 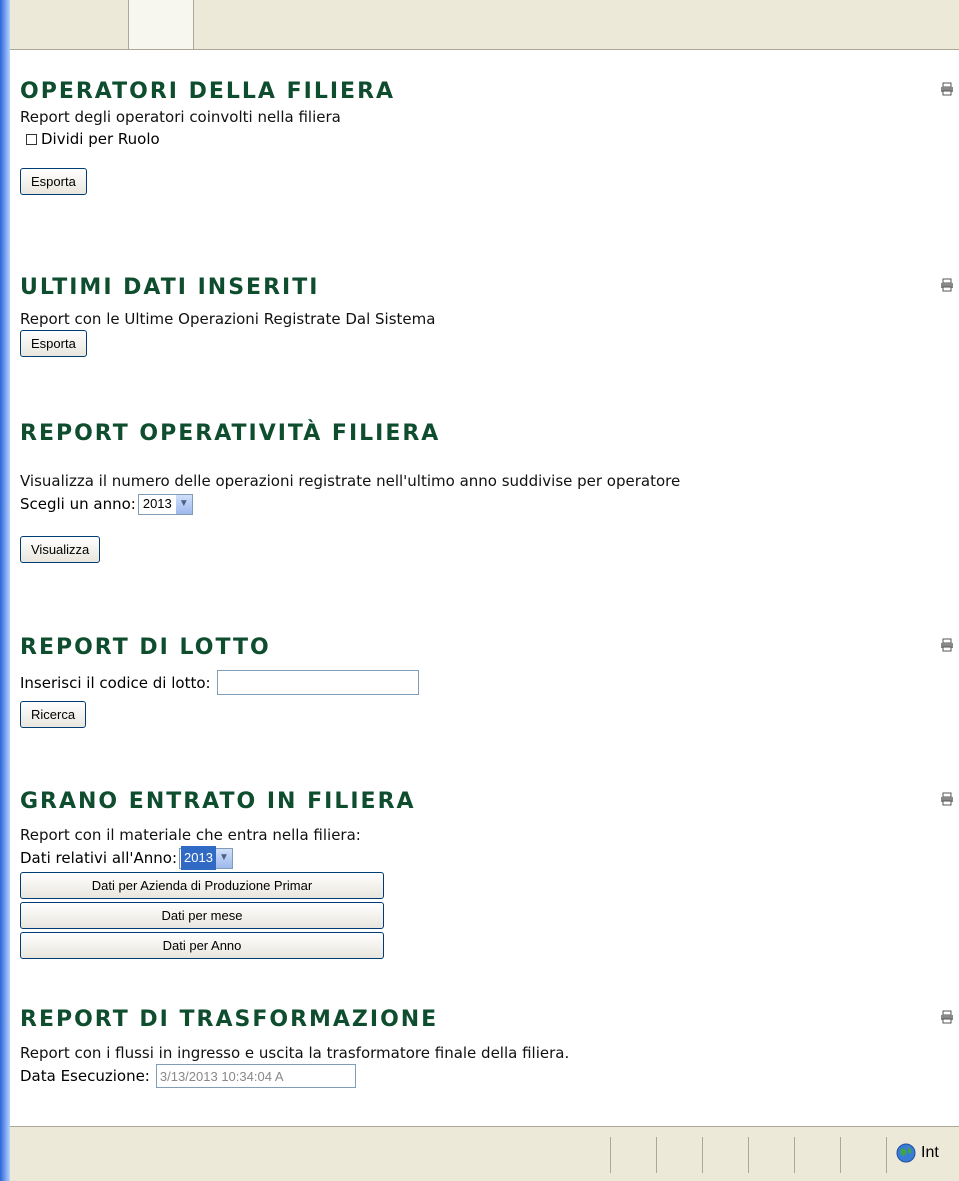 What do you see at coordinates (485, 1076) in the screenshot?
I see `execution-date-row: Data Esecuzione:` at bounding box center [485, 1076].